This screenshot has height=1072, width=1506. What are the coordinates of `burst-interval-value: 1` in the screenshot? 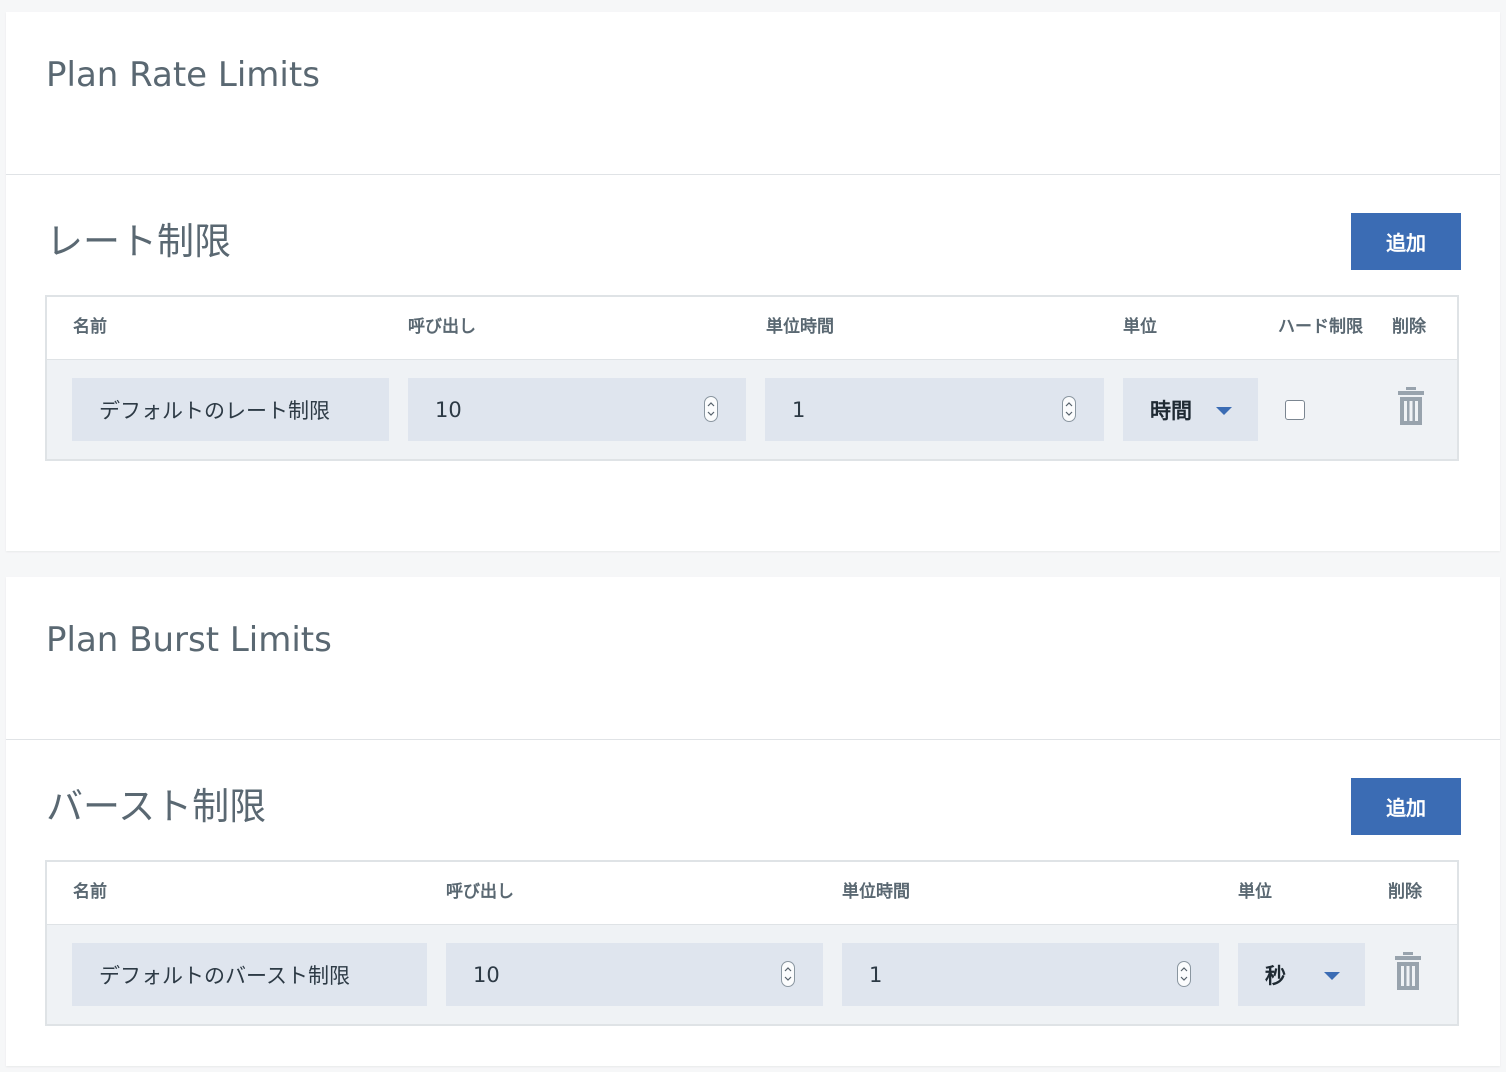 It's located at (876, 974).